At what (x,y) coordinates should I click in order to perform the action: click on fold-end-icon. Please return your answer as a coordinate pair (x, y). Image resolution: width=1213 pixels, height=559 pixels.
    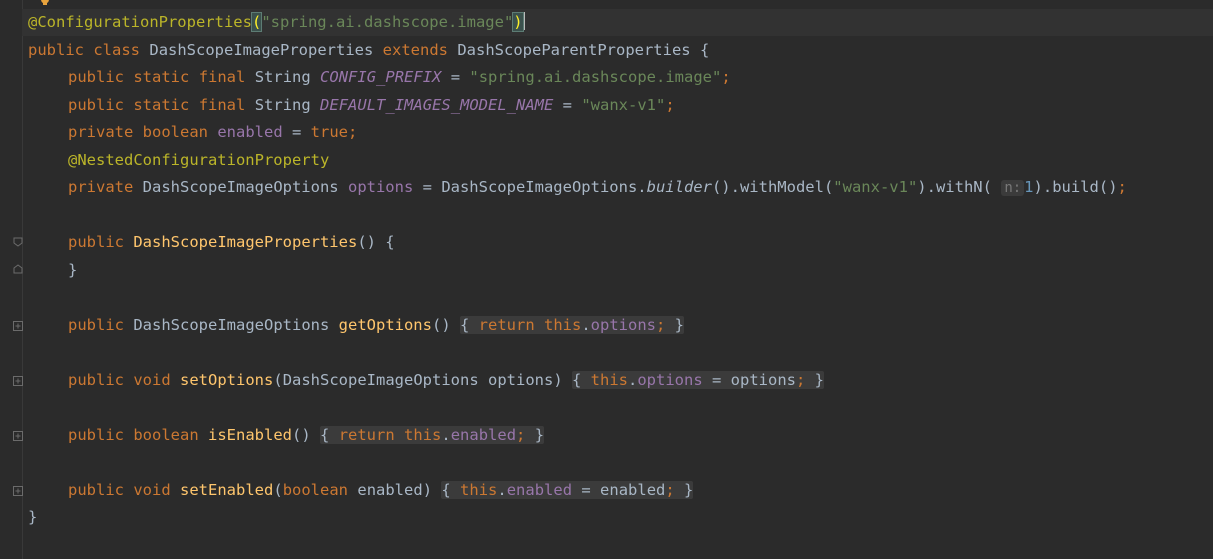
    Looking at the image, I should click on (18, 269).